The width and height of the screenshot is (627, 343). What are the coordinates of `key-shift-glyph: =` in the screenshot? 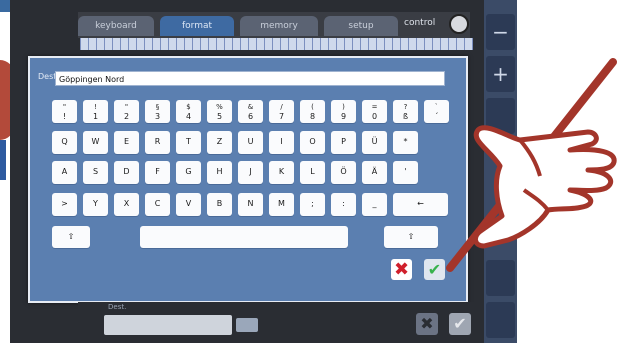 It's located at (374, 107).